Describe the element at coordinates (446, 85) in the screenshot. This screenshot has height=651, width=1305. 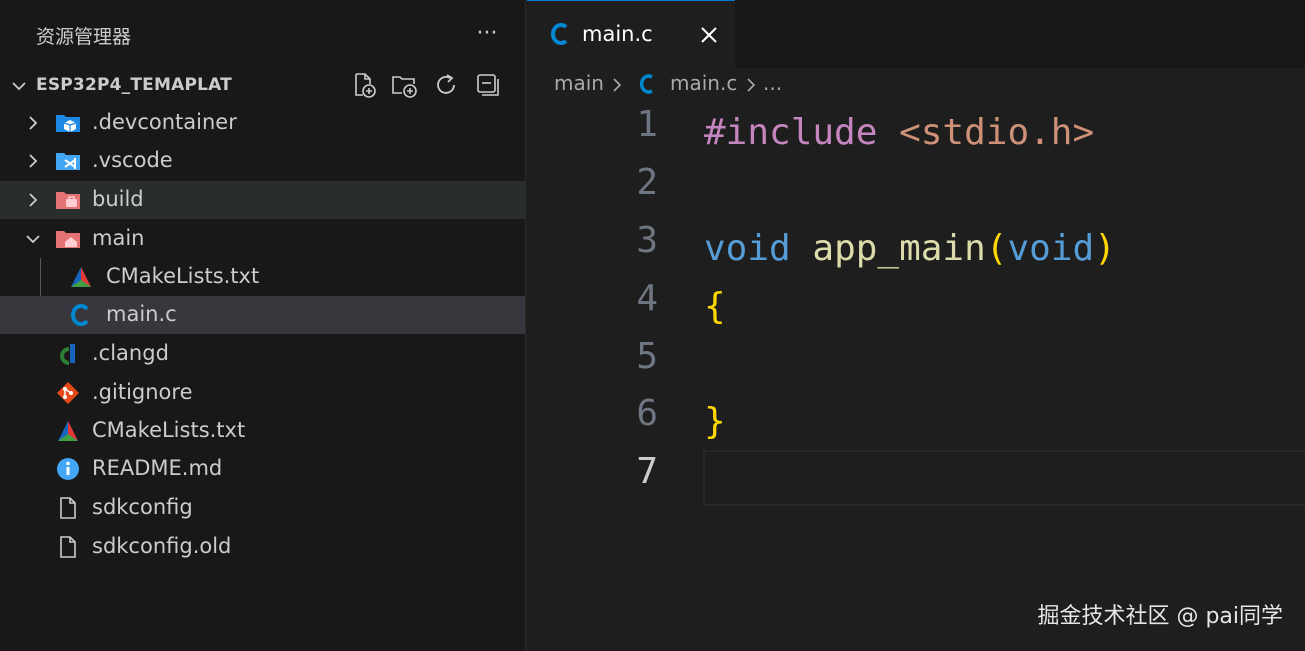
I see `refresh-icon` at that location.